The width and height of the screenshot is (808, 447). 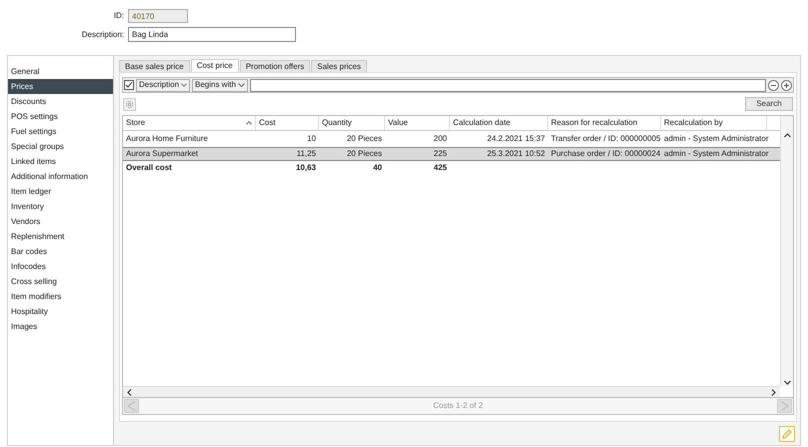 What do you see at coordinates (275, 66) in the screenshot?
I see `tab: Promotion offers` at bounding box center [275, 66].